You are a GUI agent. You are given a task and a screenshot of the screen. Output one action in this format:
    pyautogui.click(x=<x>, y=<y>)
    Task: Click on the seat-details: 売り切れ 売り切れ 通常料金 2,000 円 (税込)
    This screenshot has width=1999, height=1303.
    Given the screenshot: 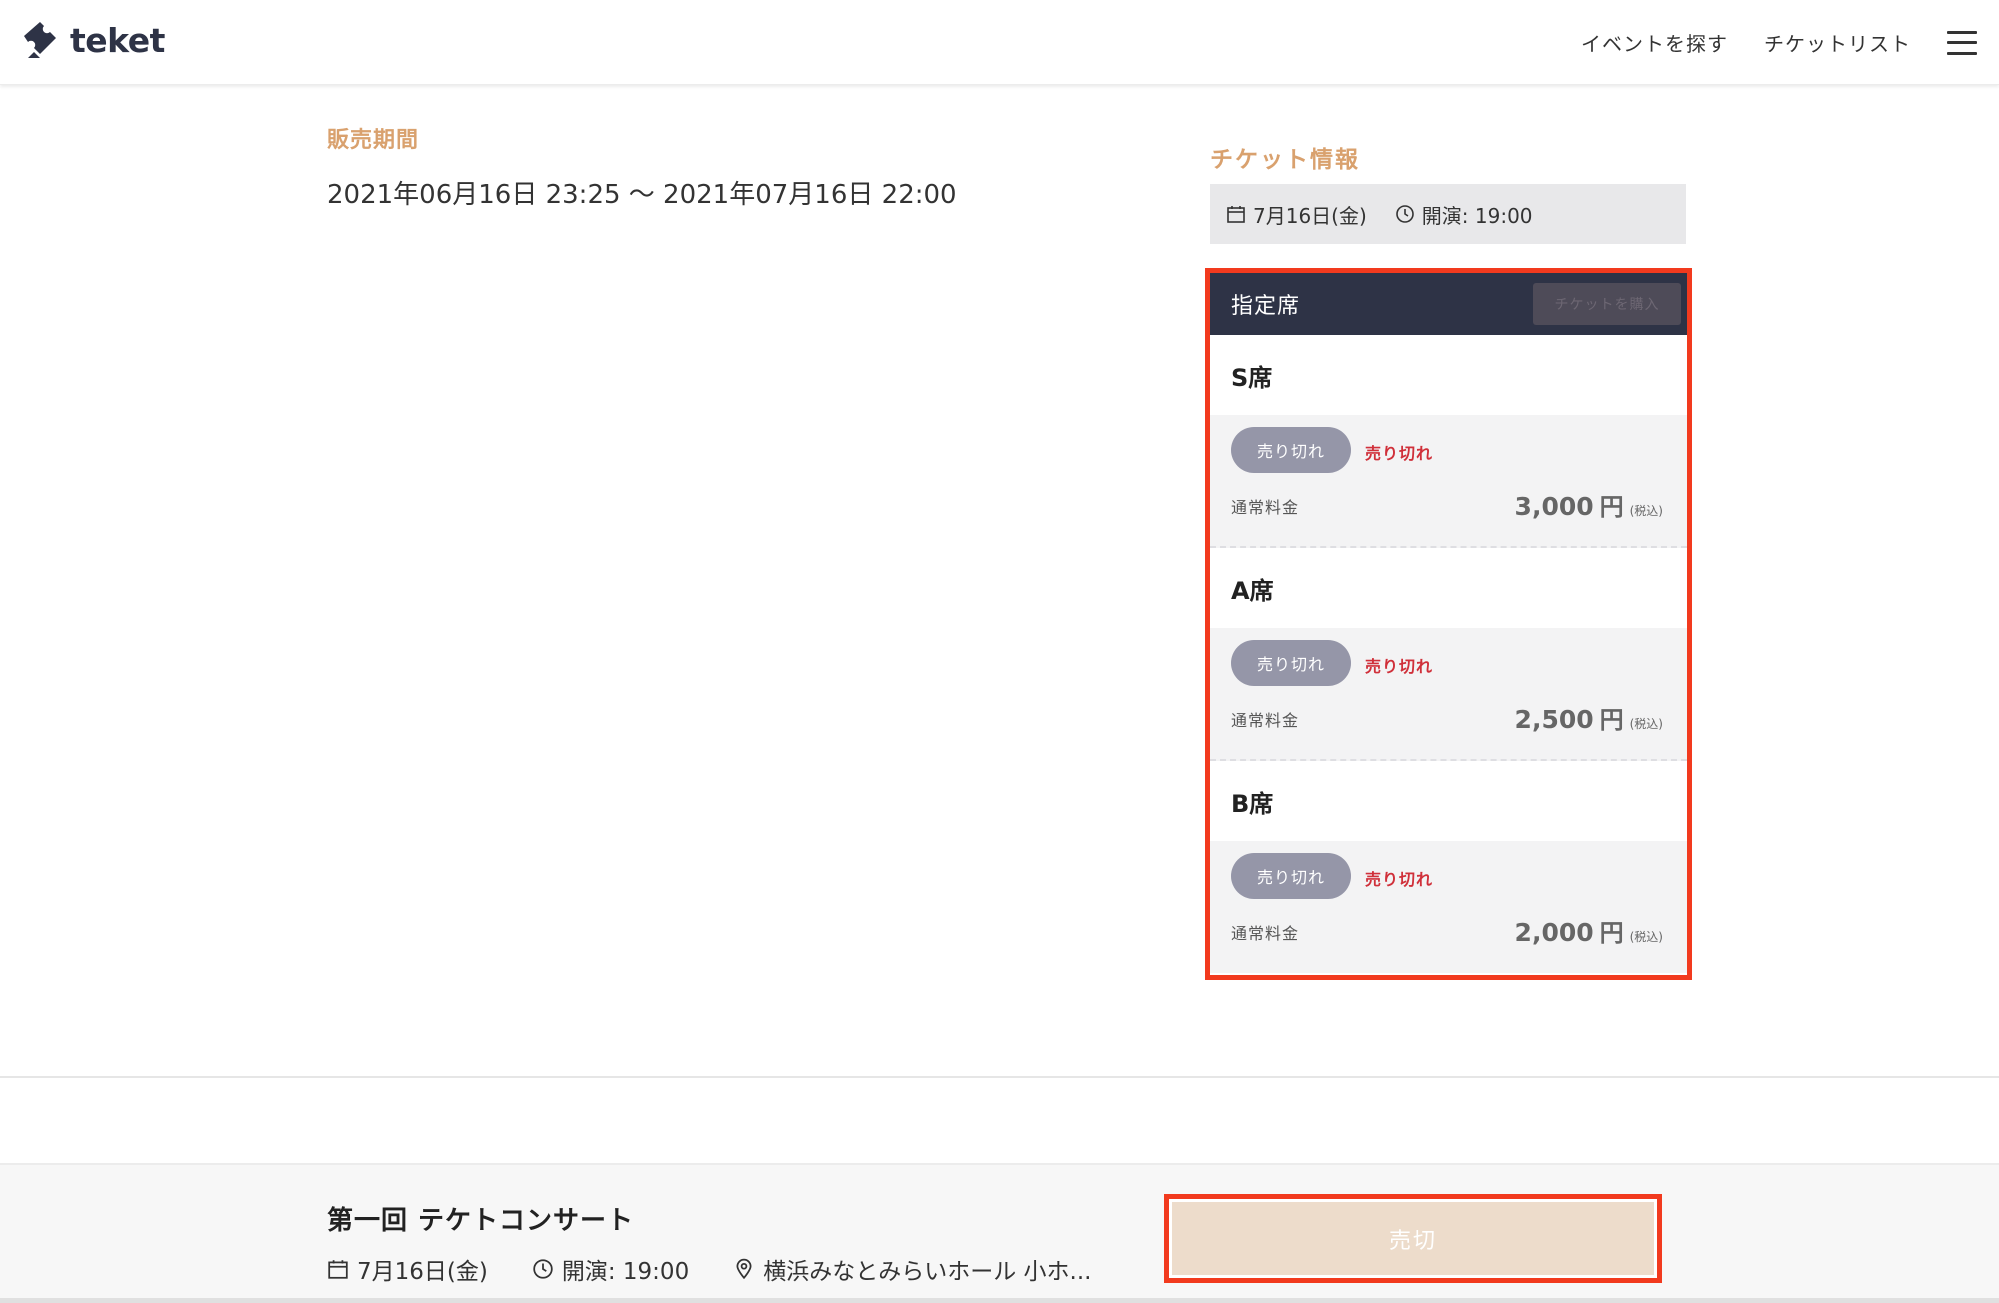 What is the action you would take?
    pyautogui.click(x=1448, y=907)
    